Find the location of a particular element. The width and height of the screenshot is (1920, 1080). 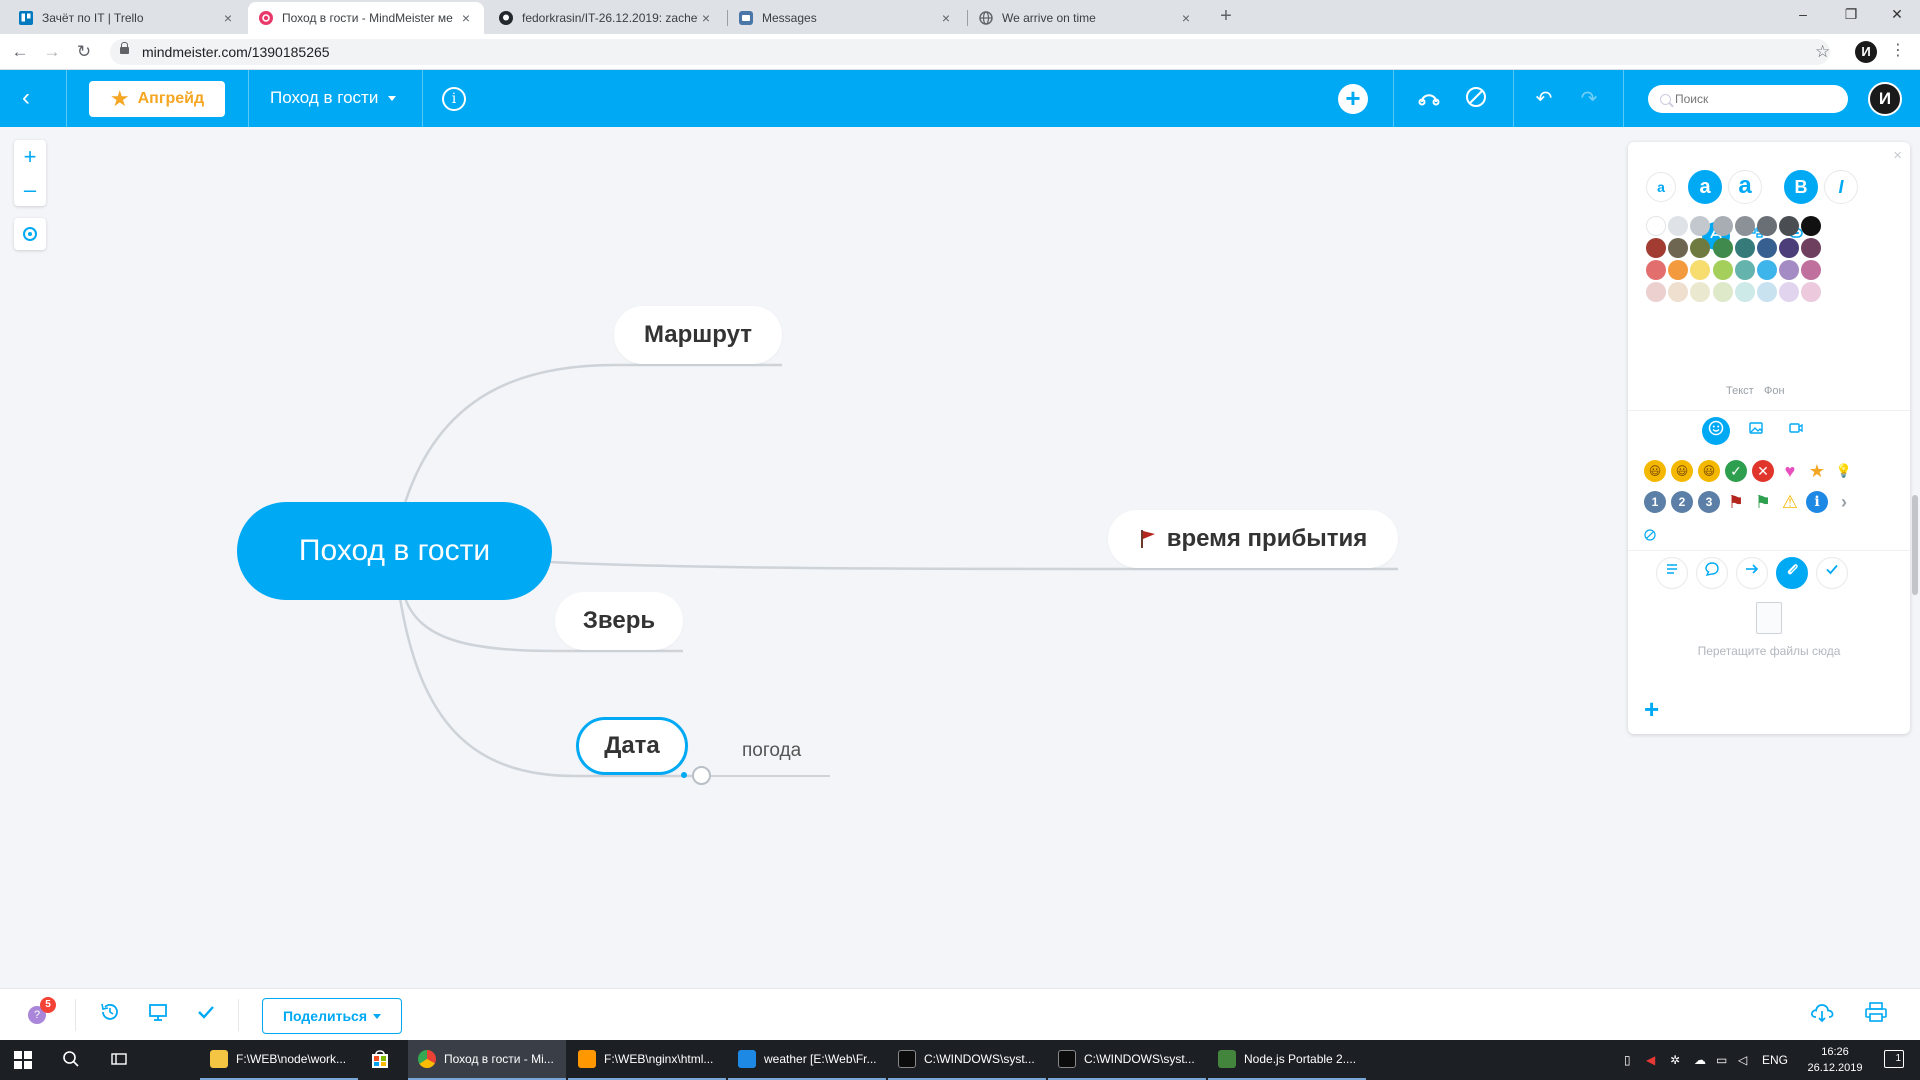

search-icon is located at coordinates (71, 1061).